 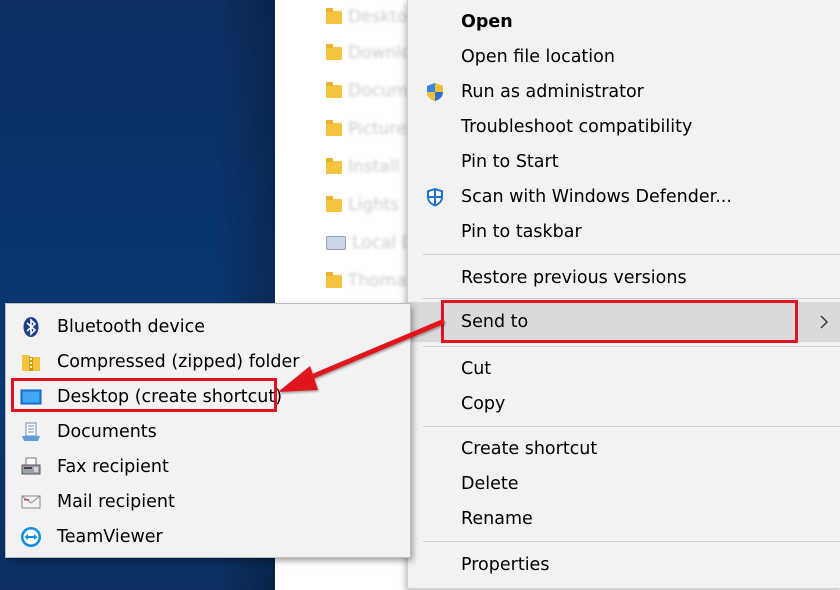 What do you see at coordinates (624, 369) in the screenshot?
I see `menu-item-cut: Cut` at bounding box center [624, 369].